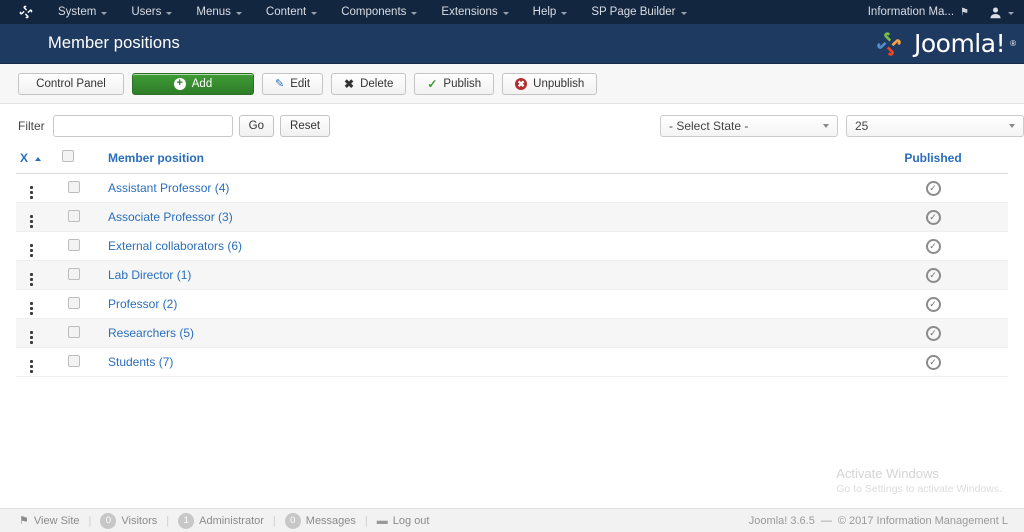 Image resolution: width=1024 pixels, height=532 pixels. What do you see at coordinates (142, 304) in the screenshot?
I see `member-position-link: Professor (2)` at bounding box center [142, 304].